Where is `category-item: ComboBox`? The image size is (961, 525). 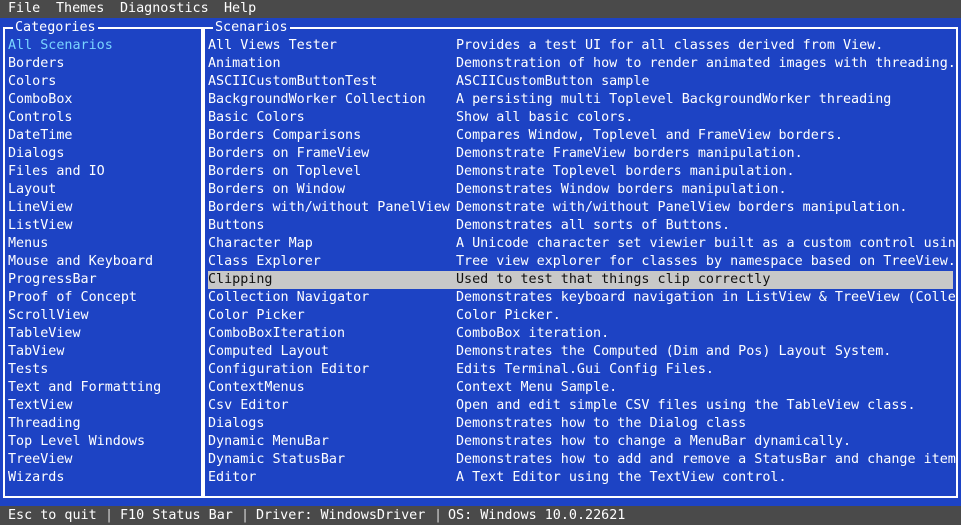 category-item: ComboBox is located at coordinates (103, 100).